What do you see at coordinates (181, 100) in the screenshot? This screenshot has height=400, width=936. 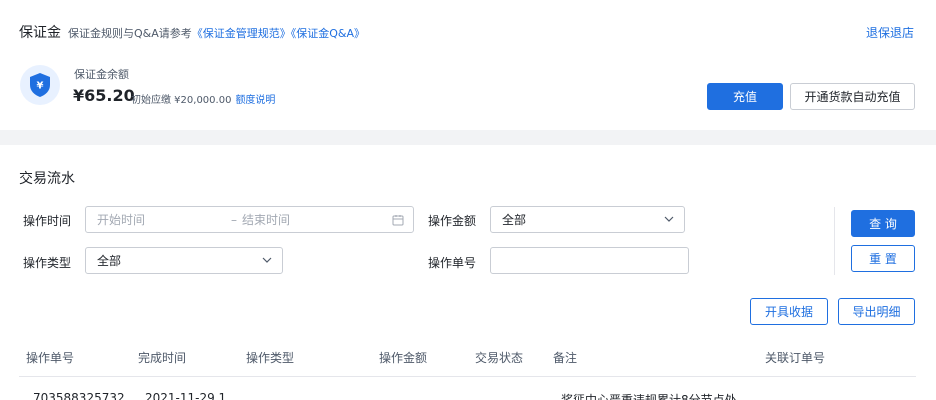 I see `initial-deposit-text: 初始应缴 ¥20,000.00` at bounding box center [181, 100].